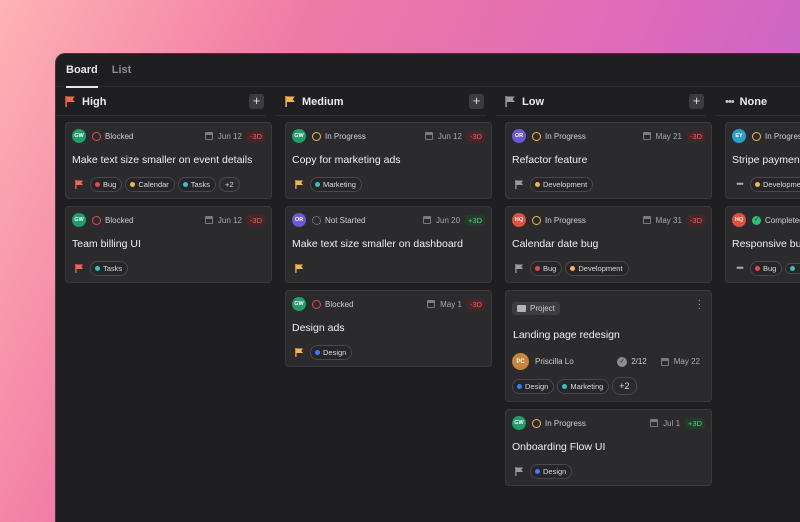  What do you see at coordinates (576, 361) in the screenshot?
I see `assignee-name: Priscilla Lo` at bounding box center [576, 361].